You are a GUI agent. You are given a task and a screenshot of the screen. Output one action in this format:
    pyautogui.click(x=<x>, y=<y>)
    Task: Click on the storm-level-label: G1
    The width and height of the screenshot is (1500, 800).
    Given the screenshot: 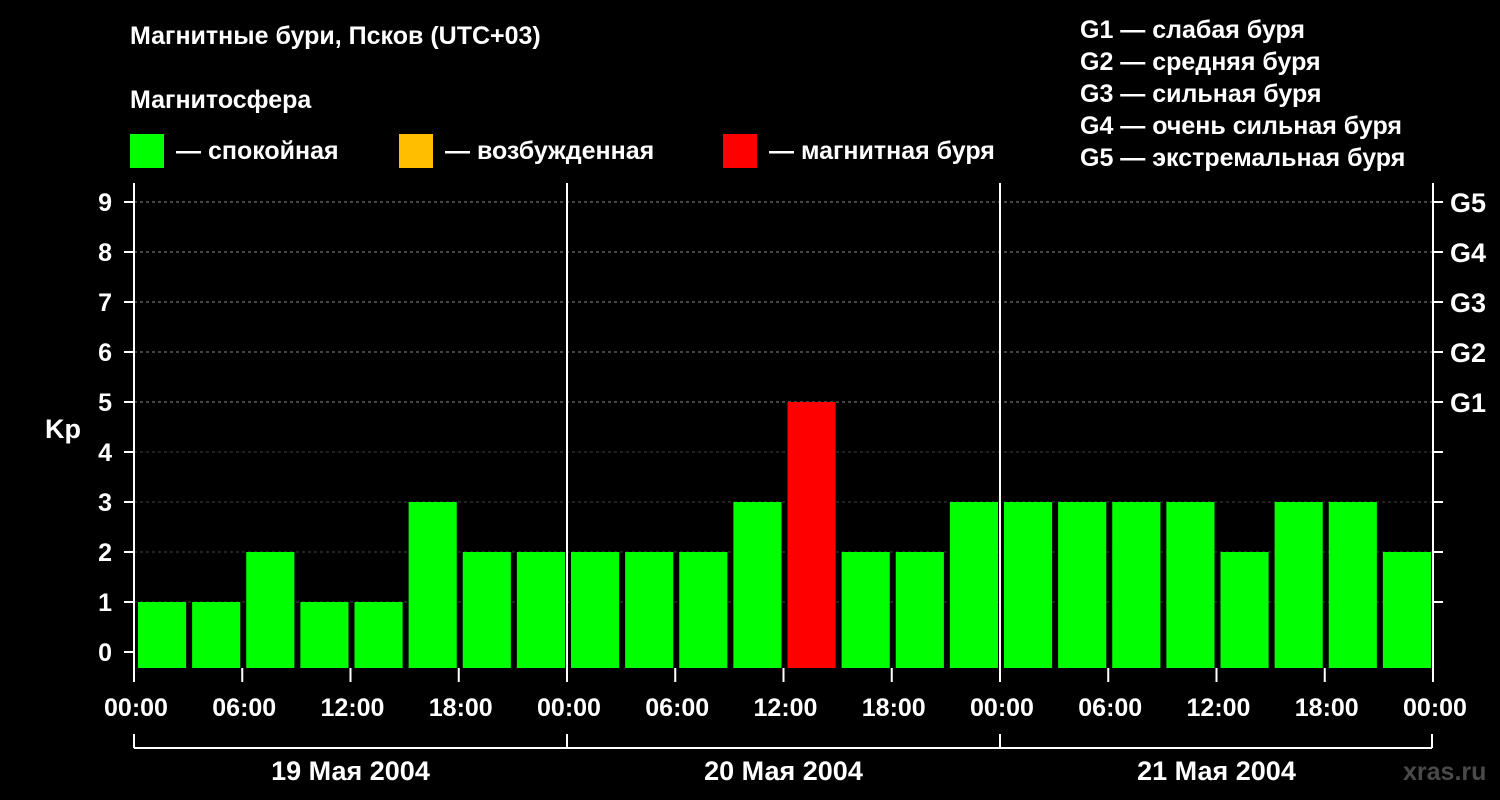 What is the action you would take?
    pyautogui.click(x=1468, y=403)
    